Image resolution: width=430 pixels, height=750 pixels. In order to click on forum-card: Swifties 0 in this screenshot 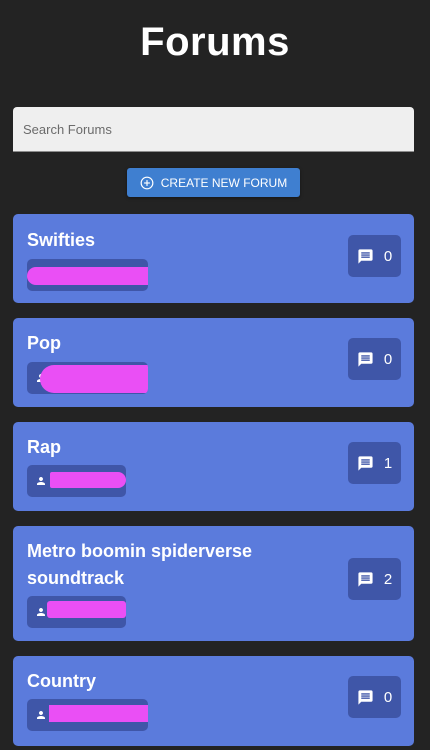, I will do `click(213, 258)`.